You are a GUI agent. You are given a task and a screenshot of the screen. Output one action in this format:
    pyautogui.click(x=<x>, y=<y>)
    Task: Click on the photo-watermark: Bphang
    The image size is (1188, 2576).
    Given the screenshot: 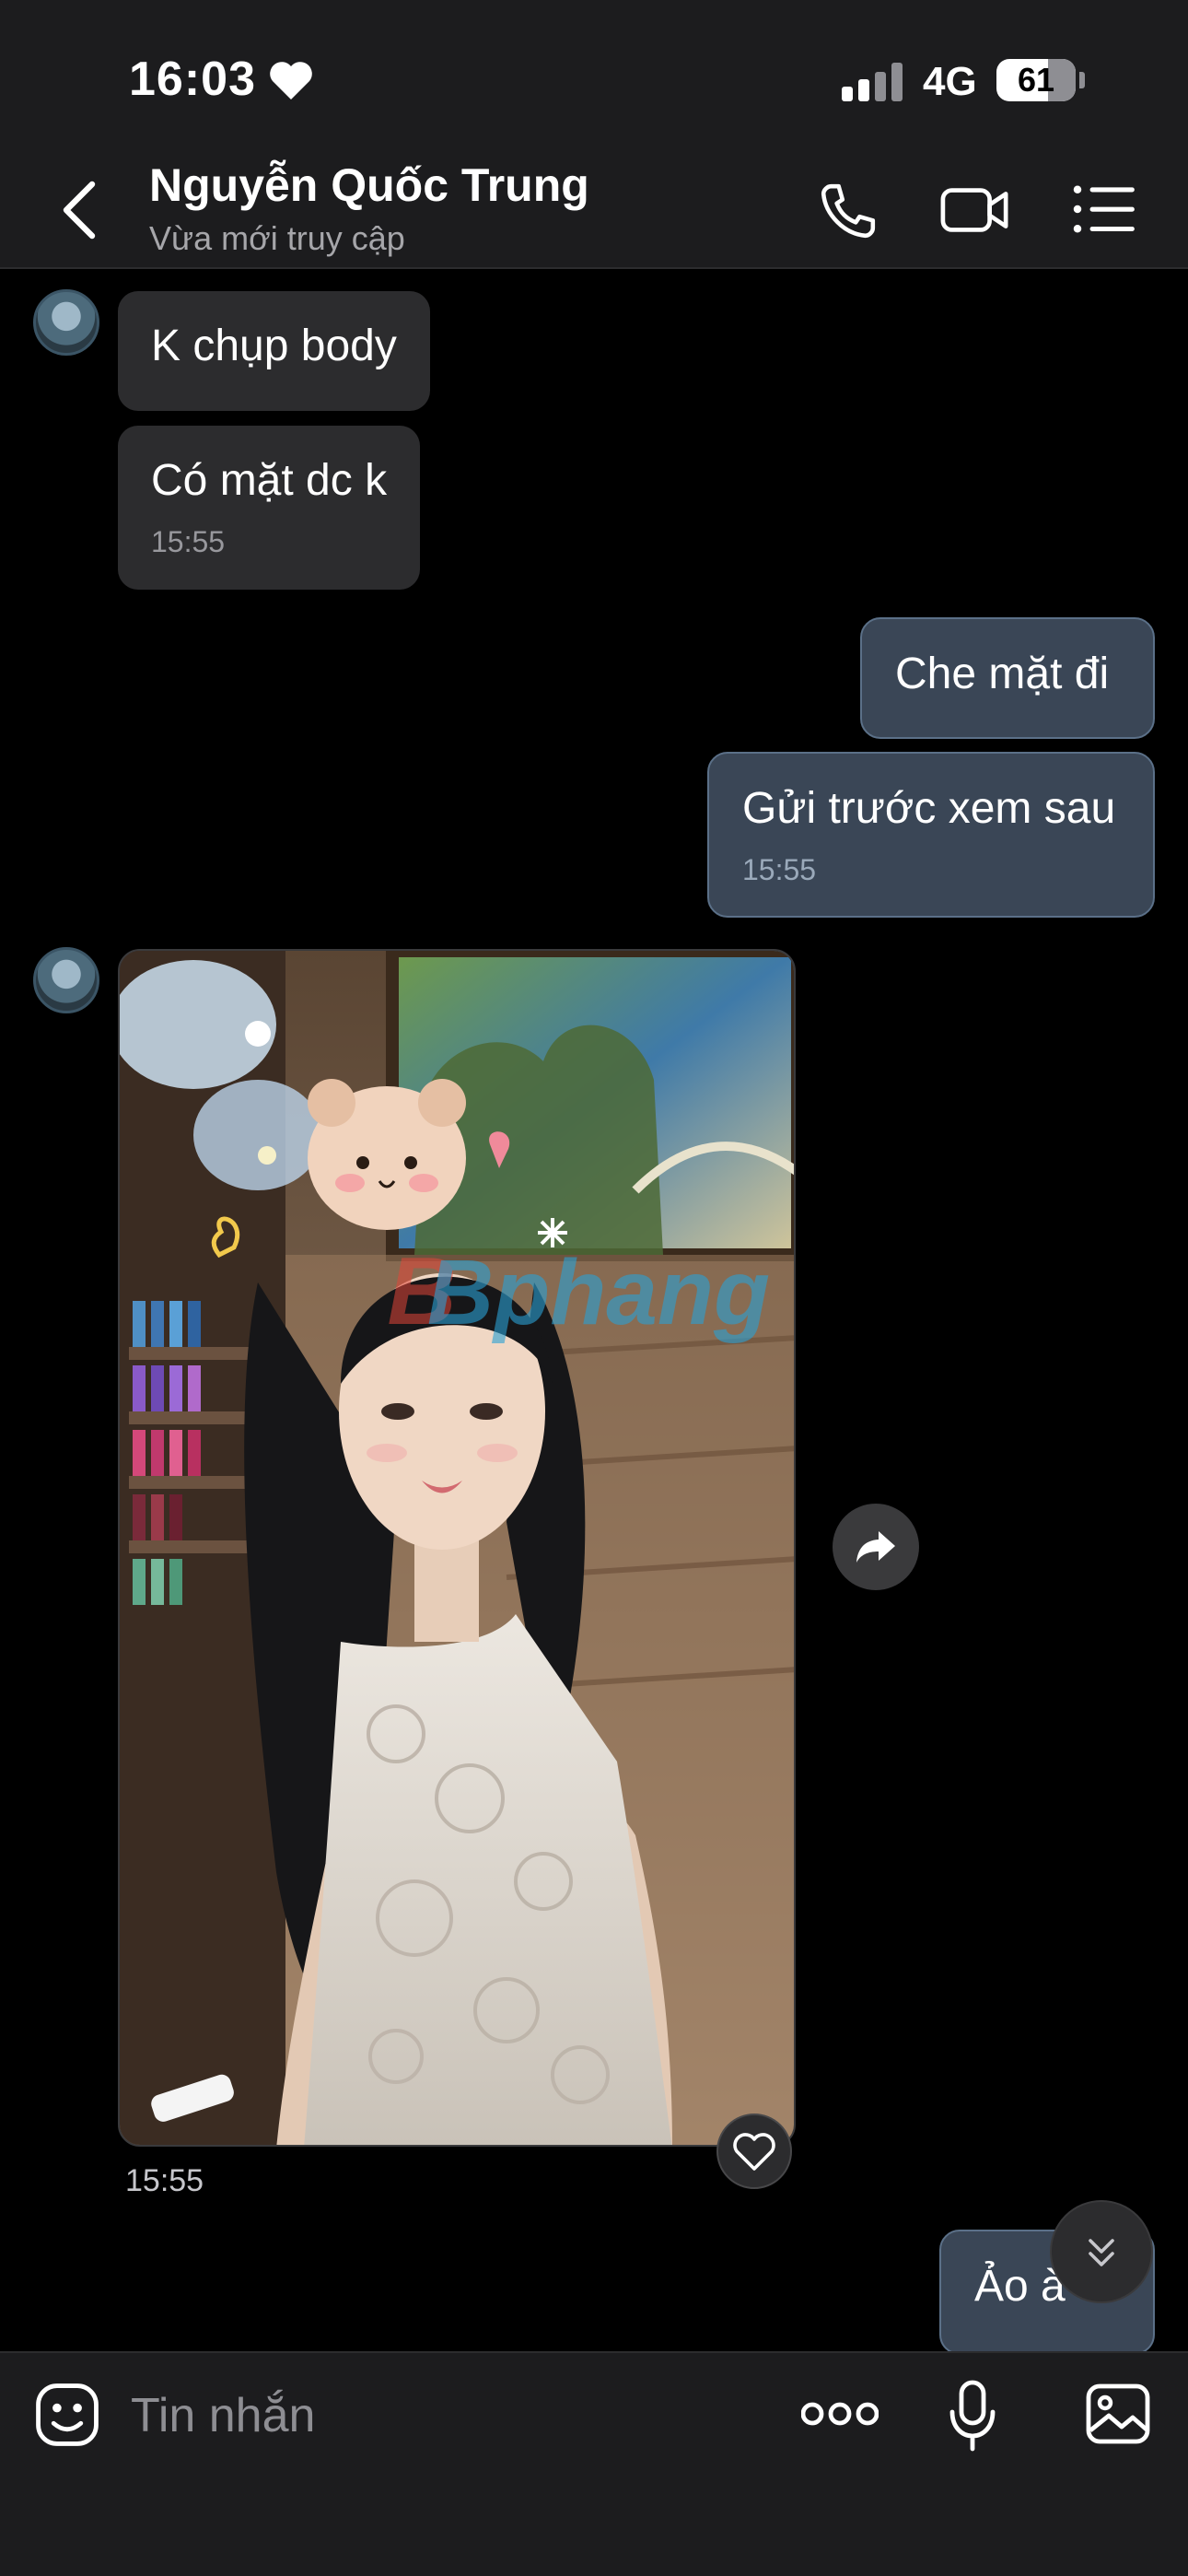 What is the action you would take?
    pyautogui.click(x=598, y=1292)
    